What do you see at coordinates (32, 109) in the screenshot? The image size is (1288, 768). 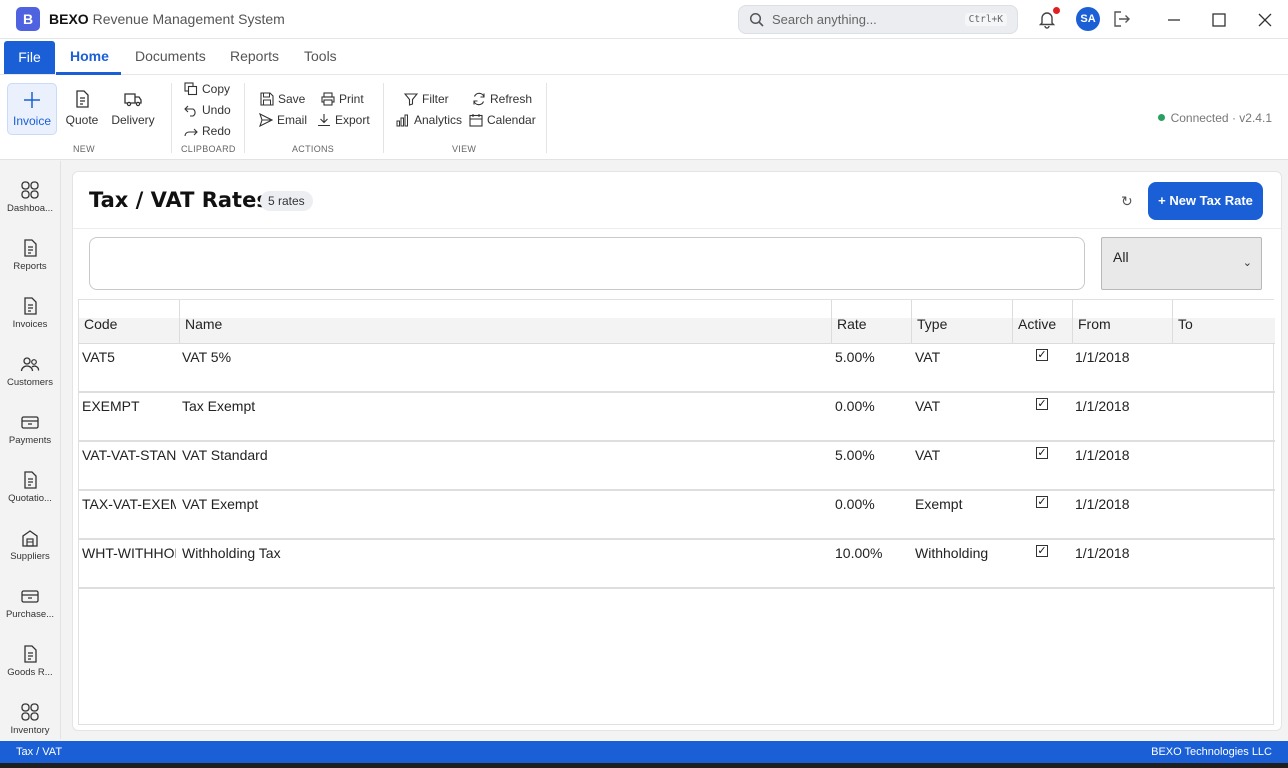 I see `new-invoice-button: Invoice` at bounding box center [32, 109].